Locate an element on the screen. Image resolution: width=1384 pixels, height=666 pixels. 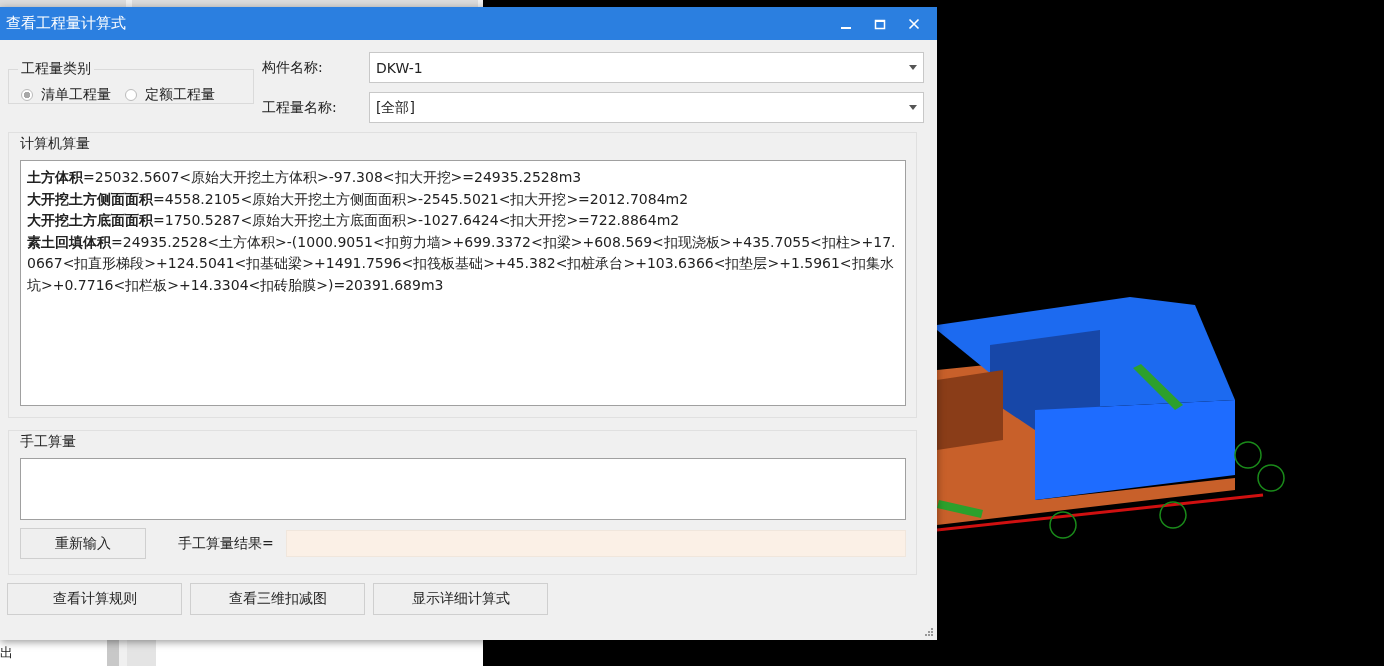
result-label: 手工算量结果= is located at coordinates (226, 543).